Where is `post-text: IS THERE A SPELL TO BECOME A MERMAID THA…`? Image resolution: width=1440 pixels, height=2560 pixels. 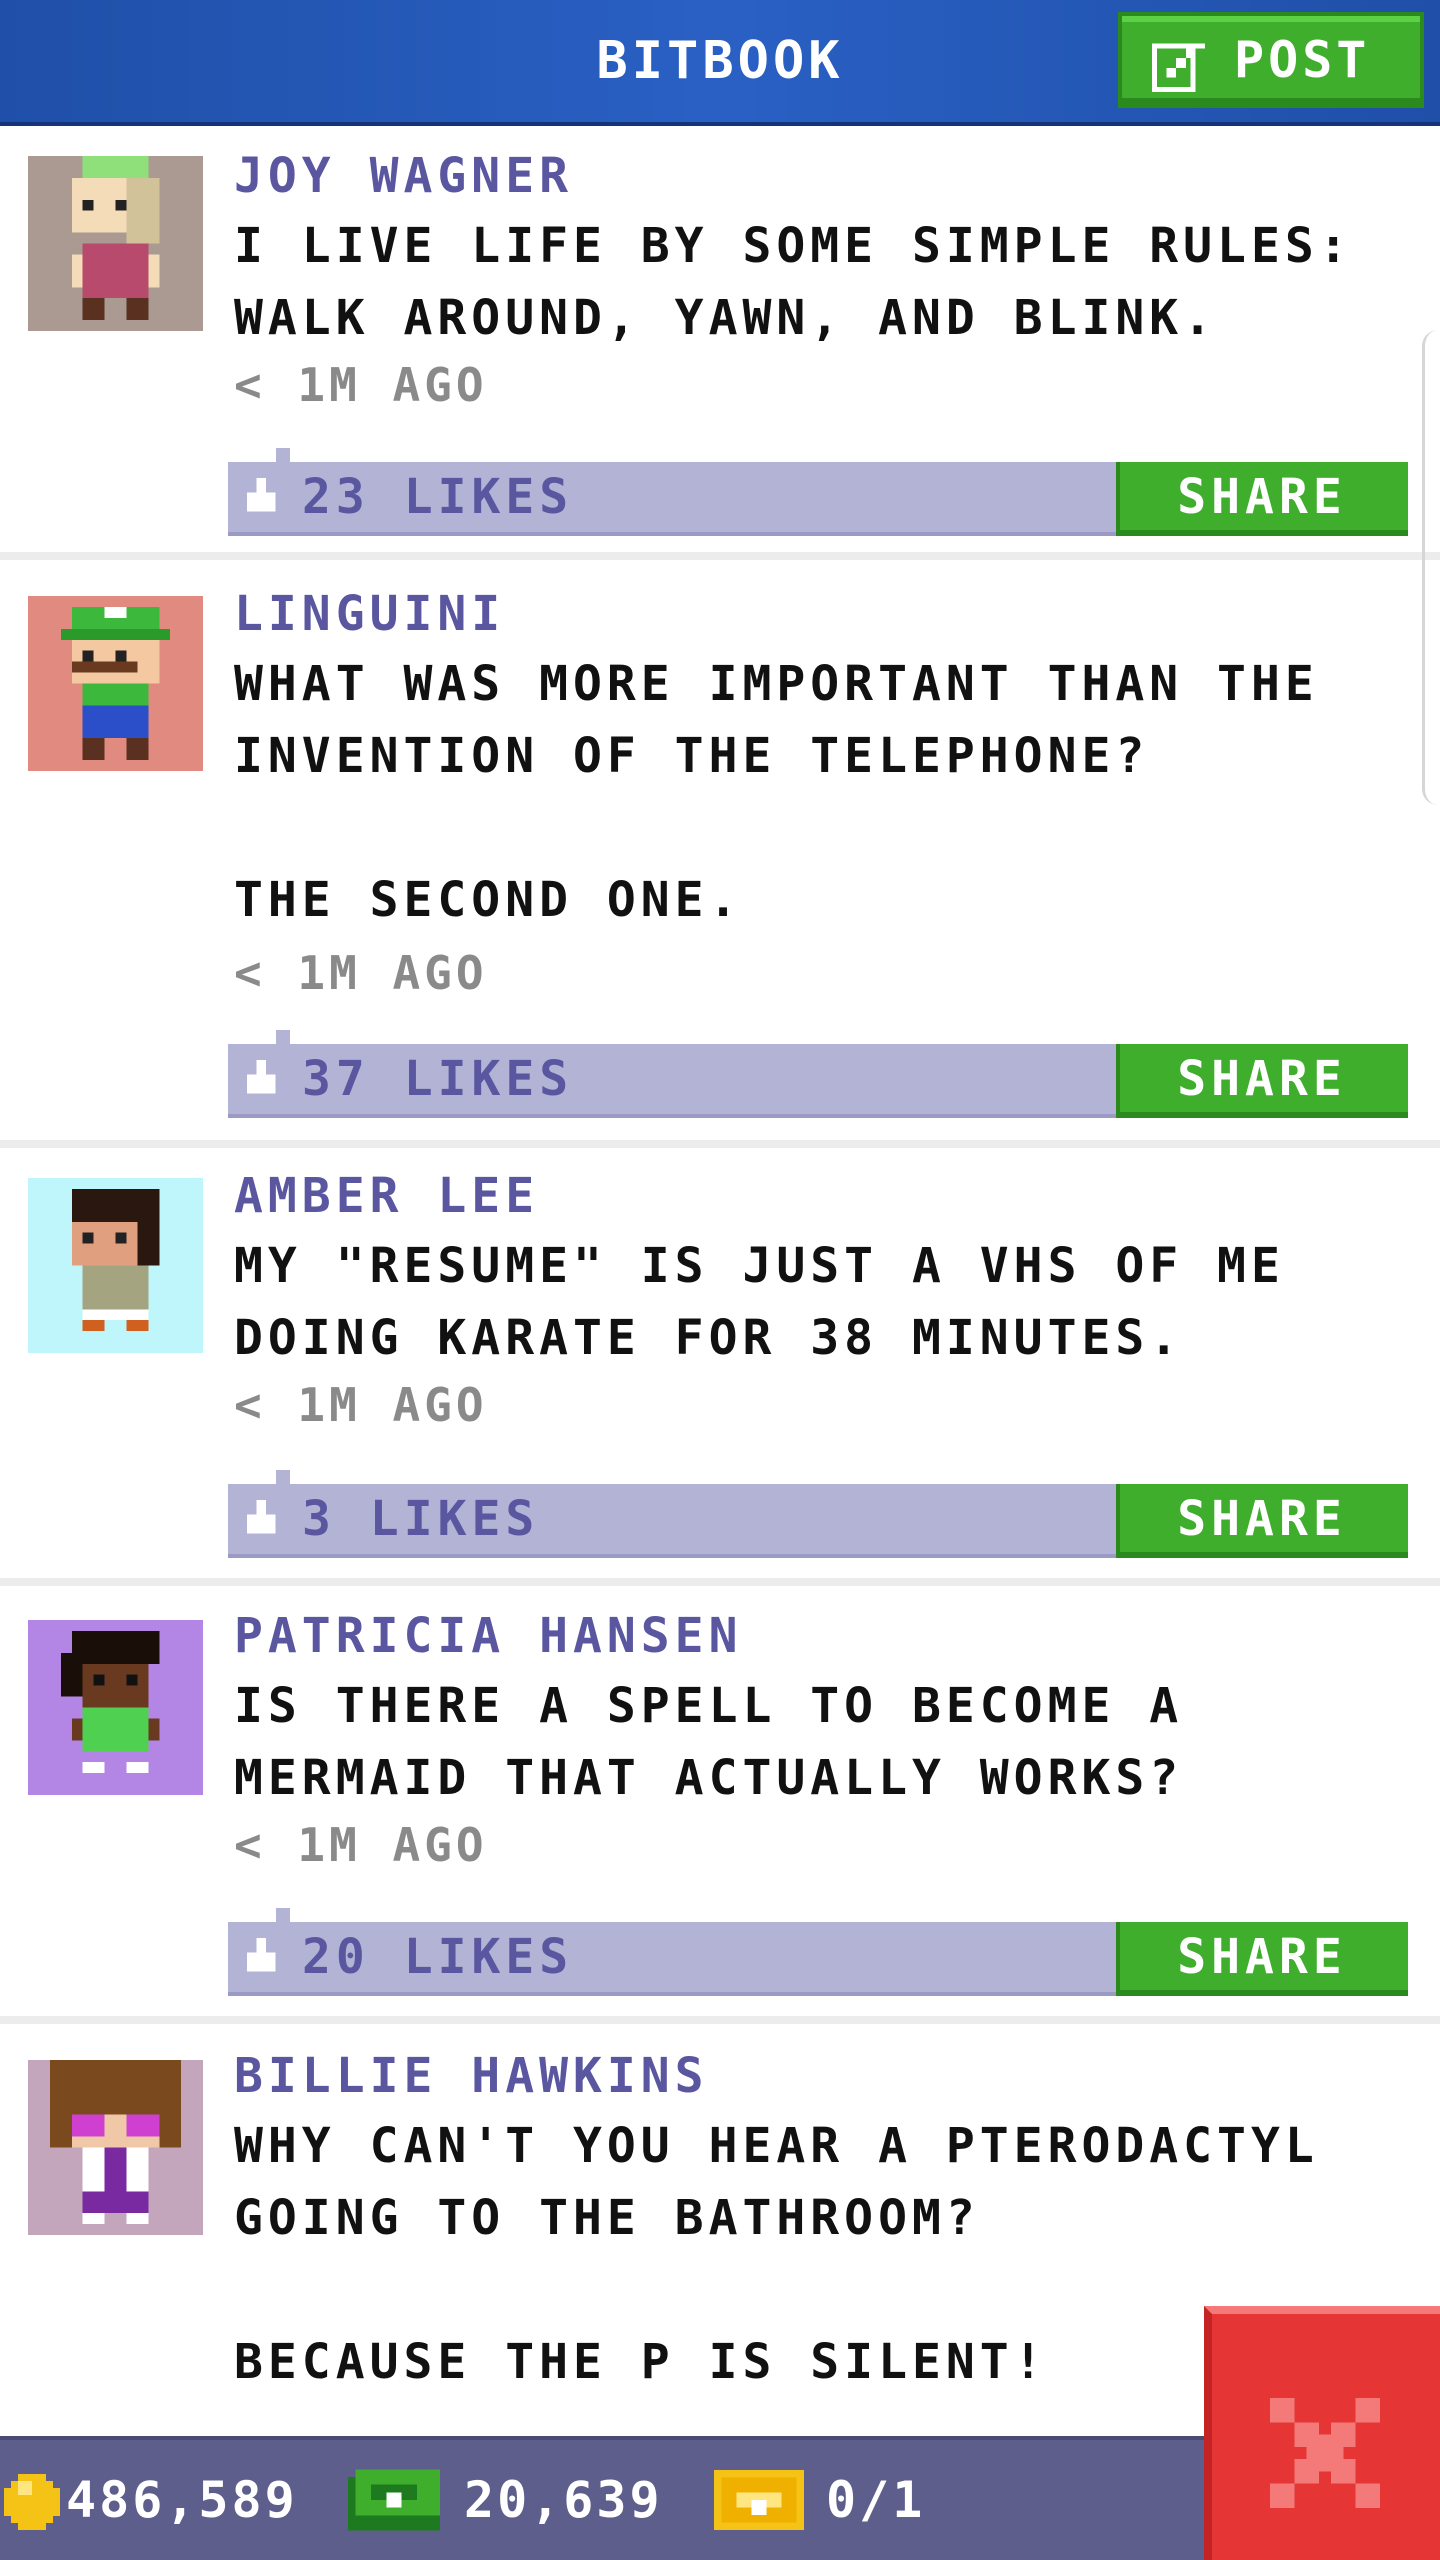 post-text: IS THERE A SPELL TO BECOME A MERMAID THA… is located at coordinates (709, 1742).